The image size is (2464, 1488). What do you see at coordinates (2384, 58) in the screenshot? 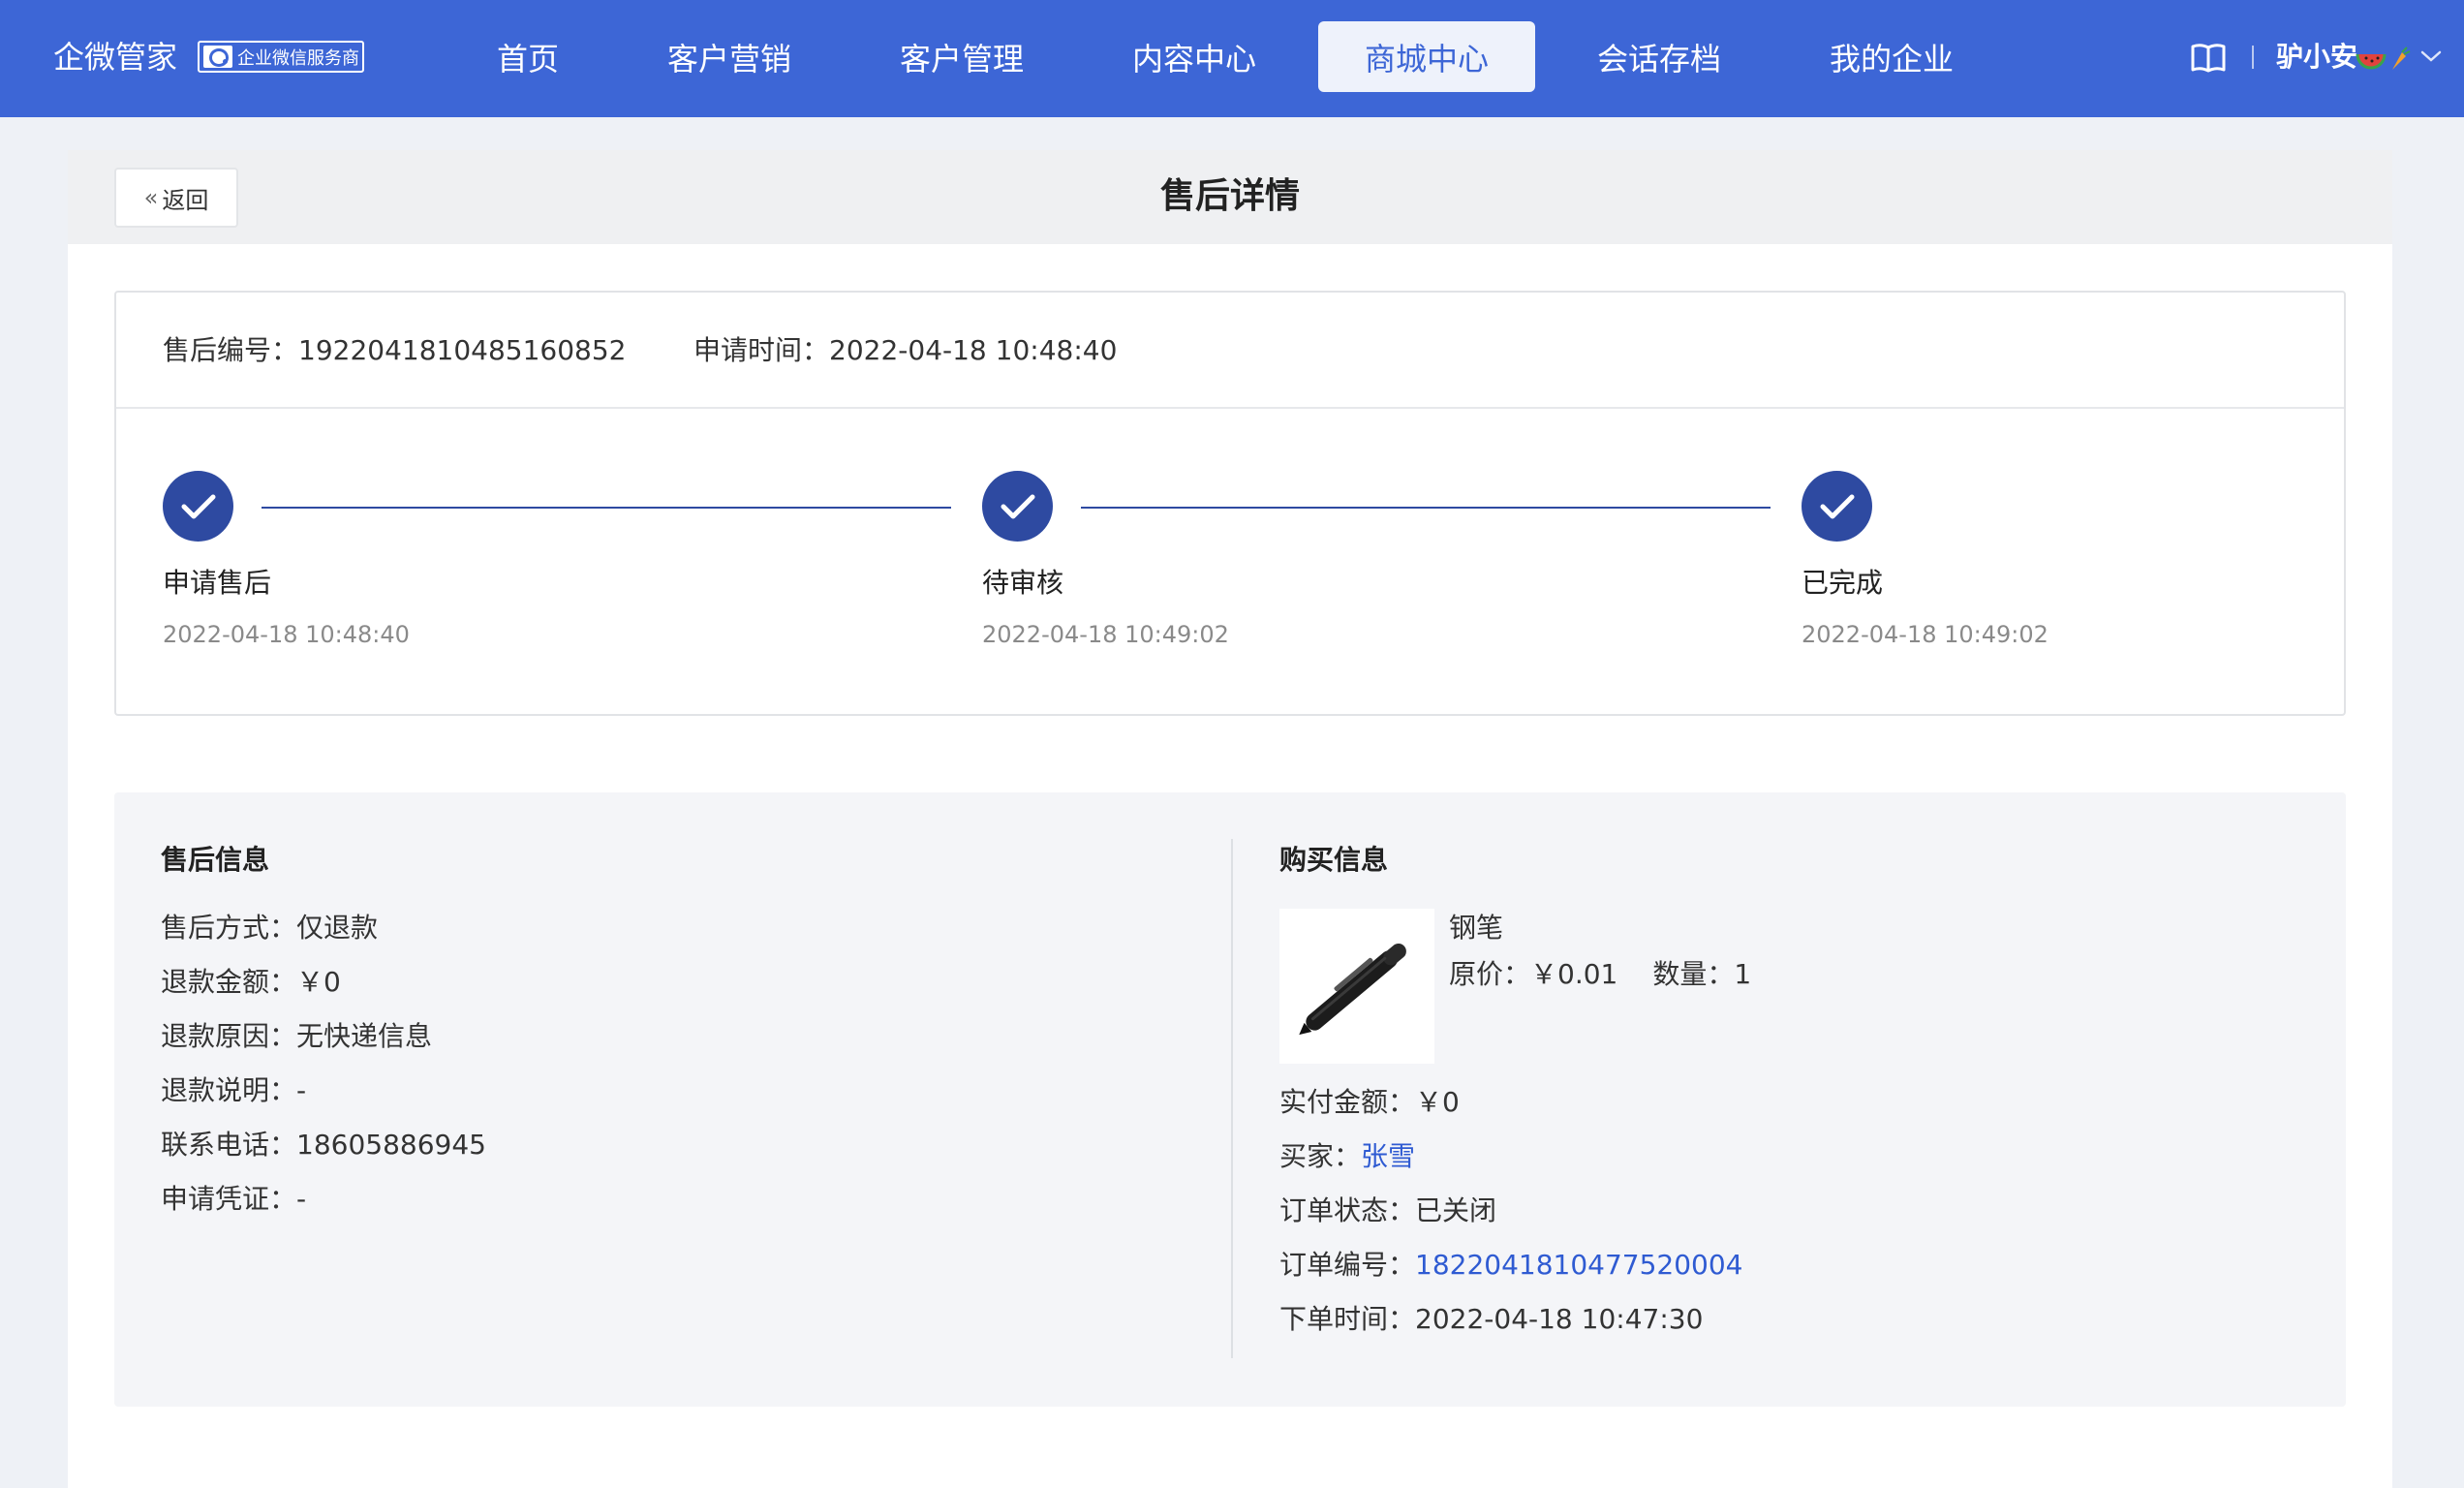
I see `fruit-emoji-icon` at bounding box center [2384, 58].